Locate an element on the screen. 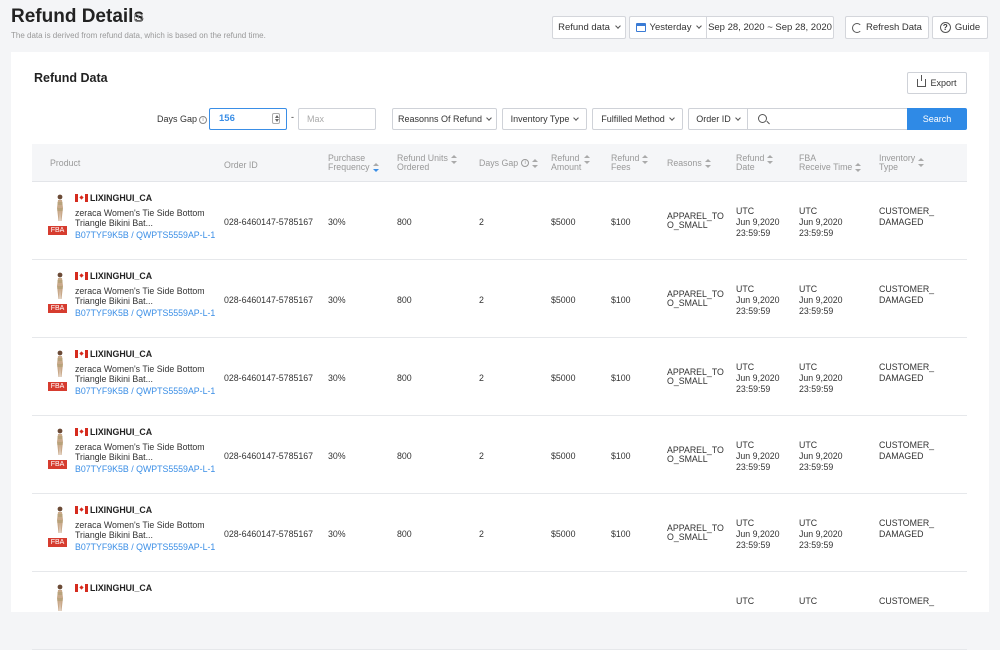 The width and height of the screenshot is (1000, 650). table-row: LIXINGHUI_CA UTC UTC CUSTOMER_ is located at coordinates (499, 611).